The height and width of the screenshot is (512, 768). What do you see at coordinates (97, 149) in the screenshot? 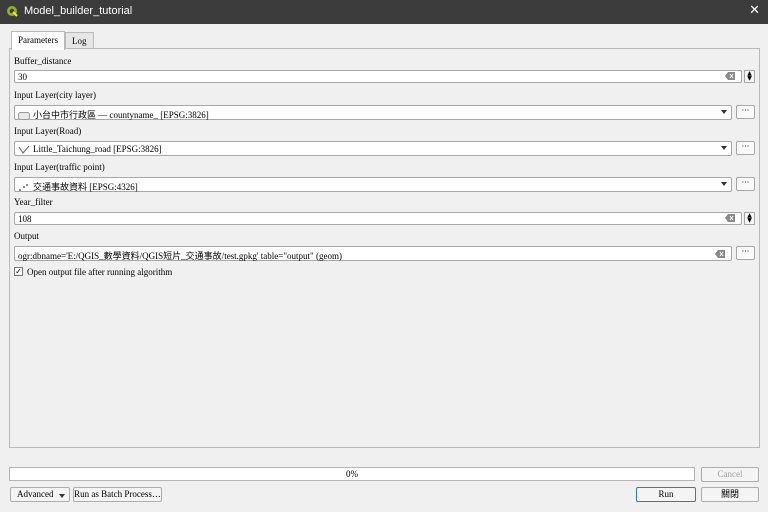
I see `input-road-value: Little_Taichung_road [EPSG:3826]` at bounding box center [97, 149].